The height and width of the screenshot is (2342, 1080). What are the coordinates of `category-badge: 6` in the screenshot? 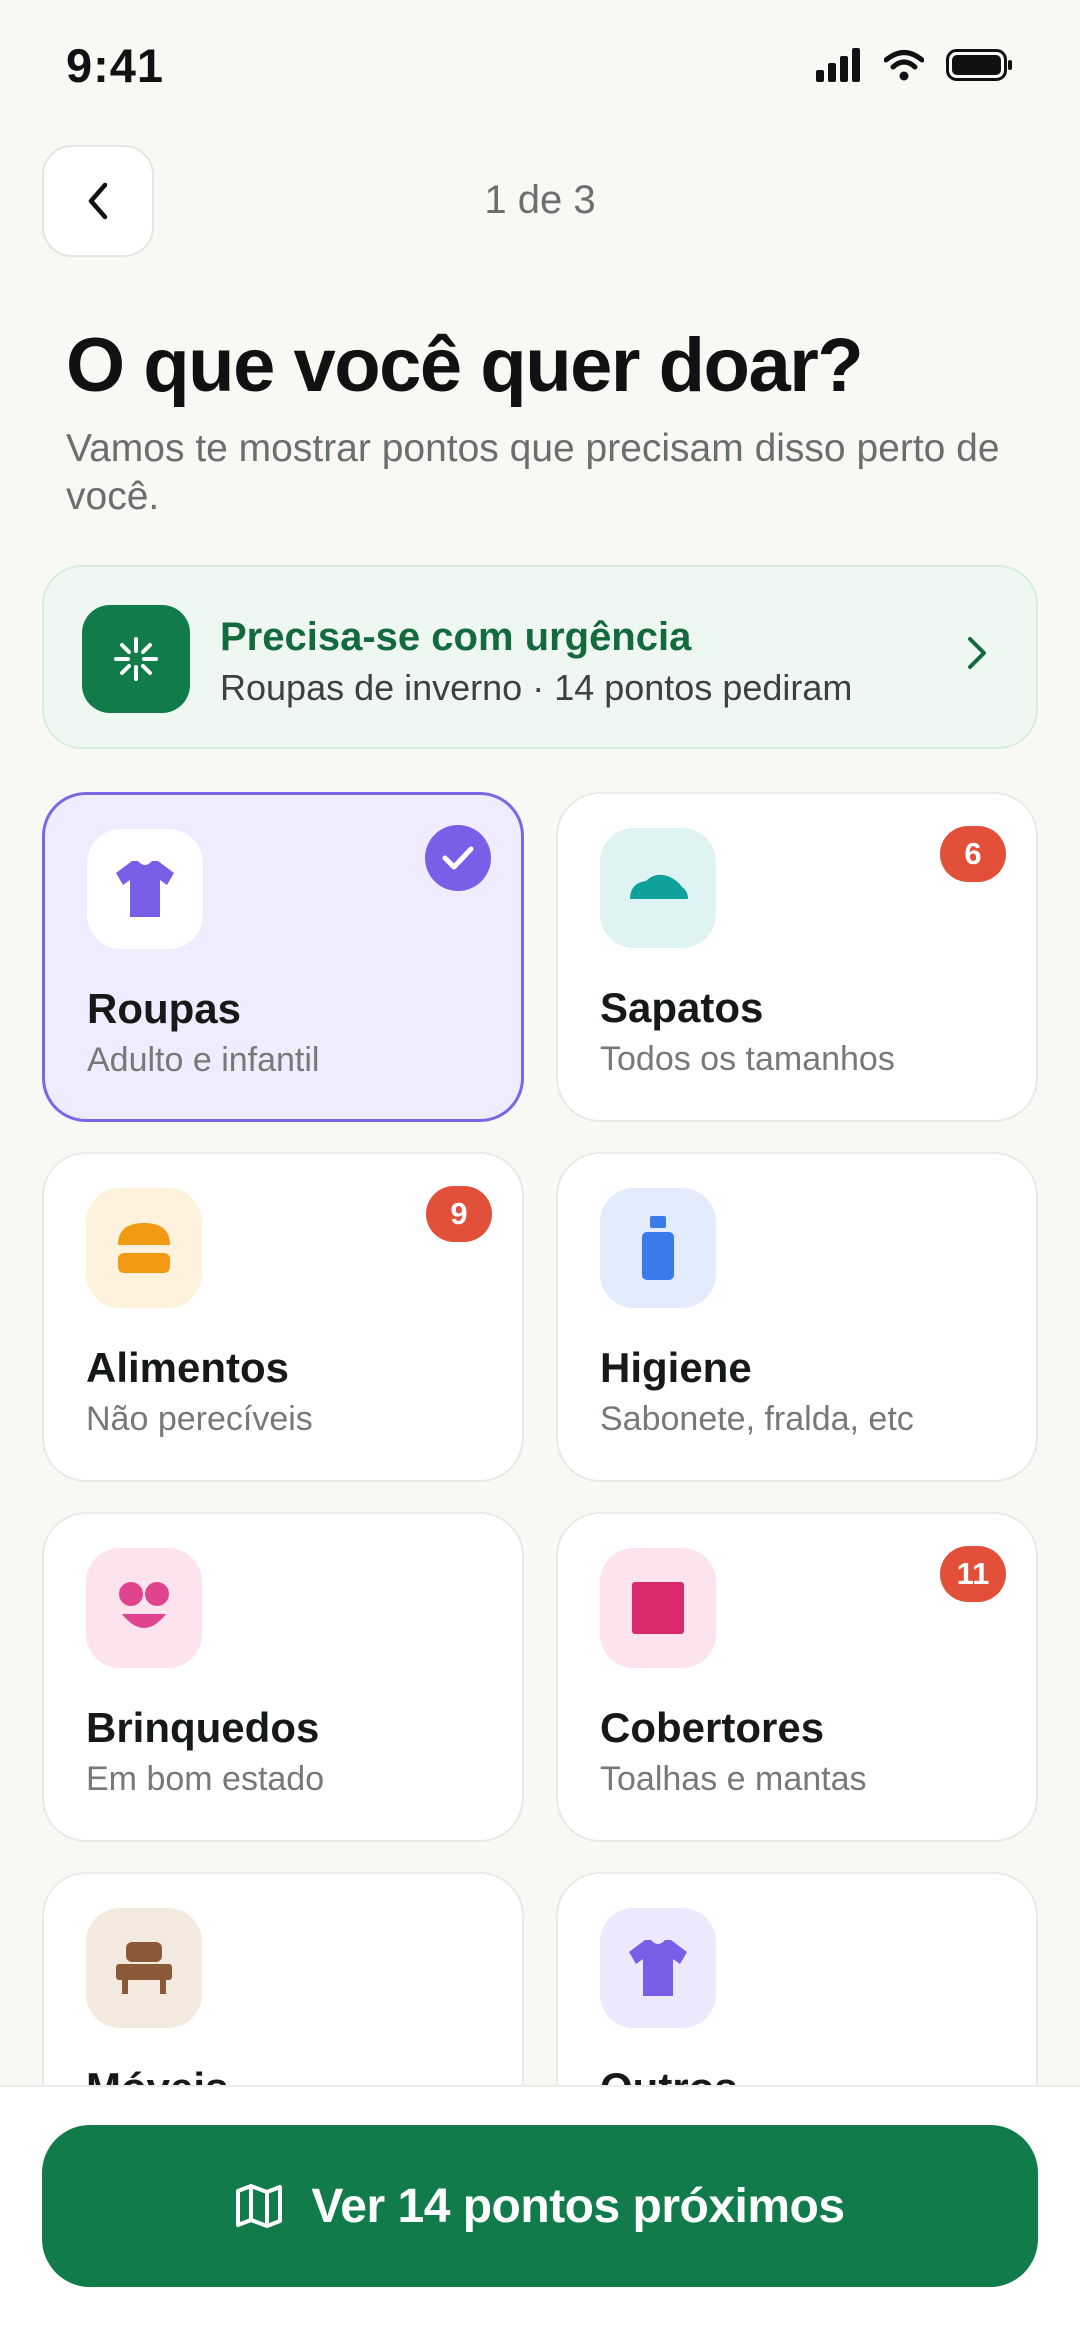 It's located at (973, 854).